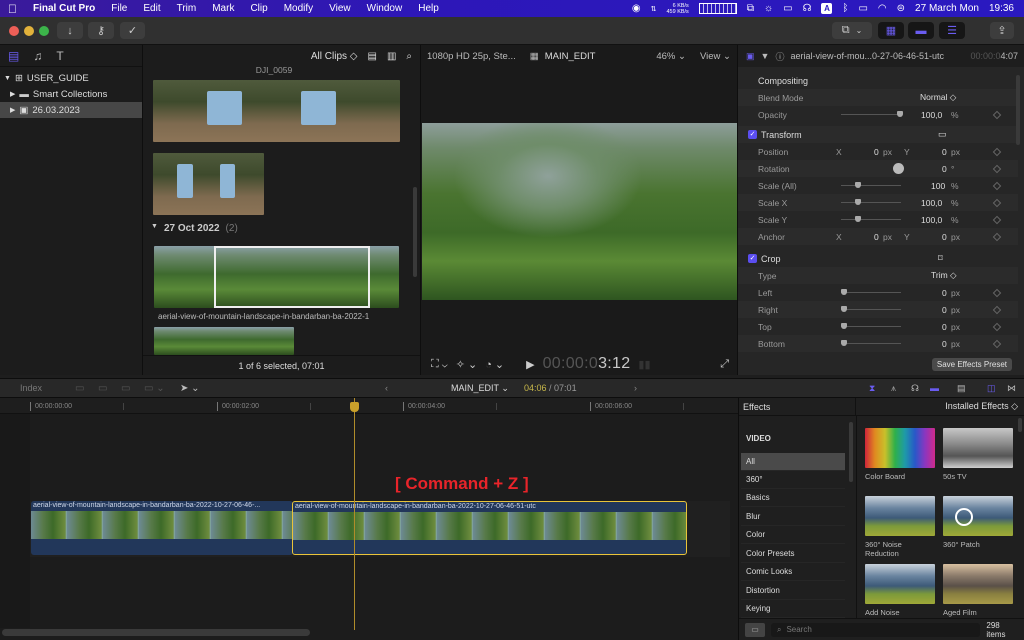 Image resolution: width=1024 pixels, height=640 pixels. Describe the element at coordinates (59, 56) in the screenshot. I see `titles-generators-icon: T` at that location.